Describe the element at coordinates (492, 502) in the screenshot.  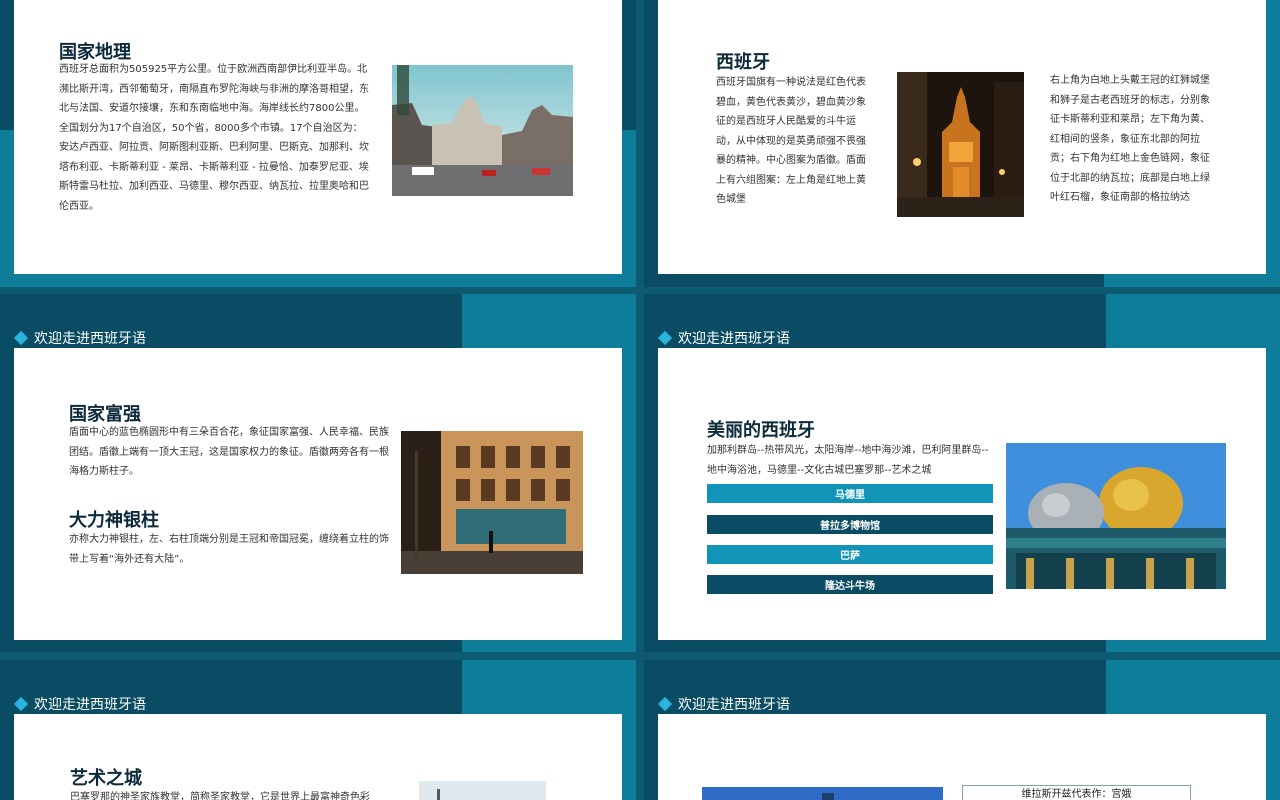
I see `building-photo` at that location.